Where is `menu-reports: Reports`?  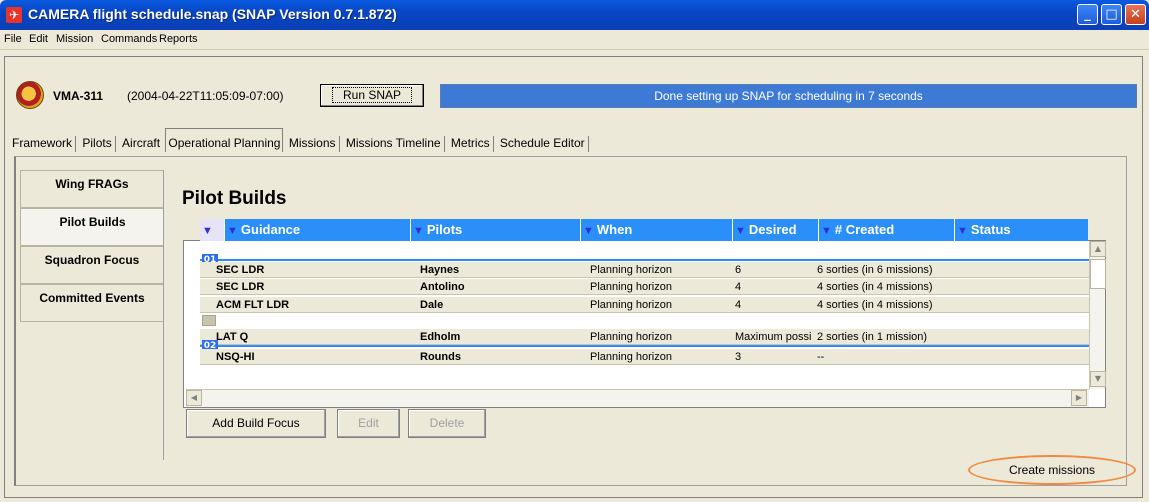 menu-reports: Reports is located at coordinates (178, 39).